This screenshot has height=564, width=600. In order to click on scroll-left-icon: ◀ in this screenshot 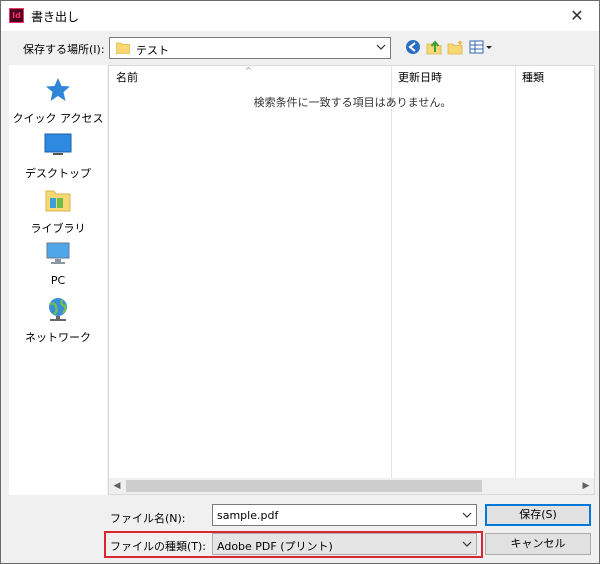, I will do `click(117, 486)`.